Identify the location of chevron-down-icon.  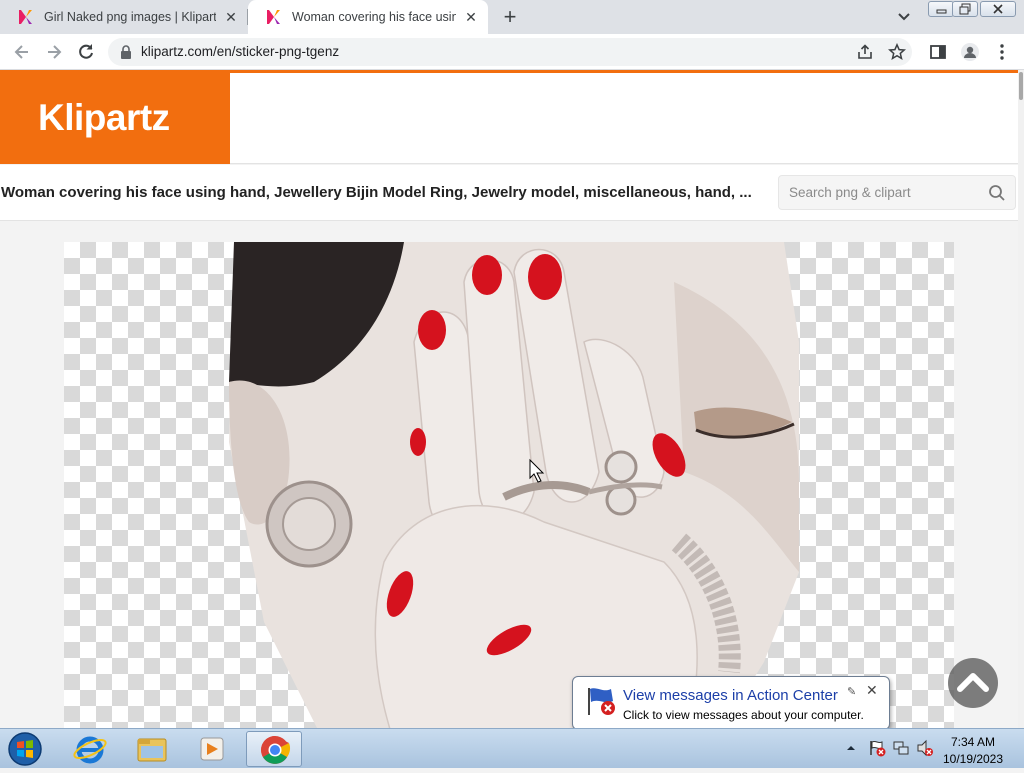
(904, 17).